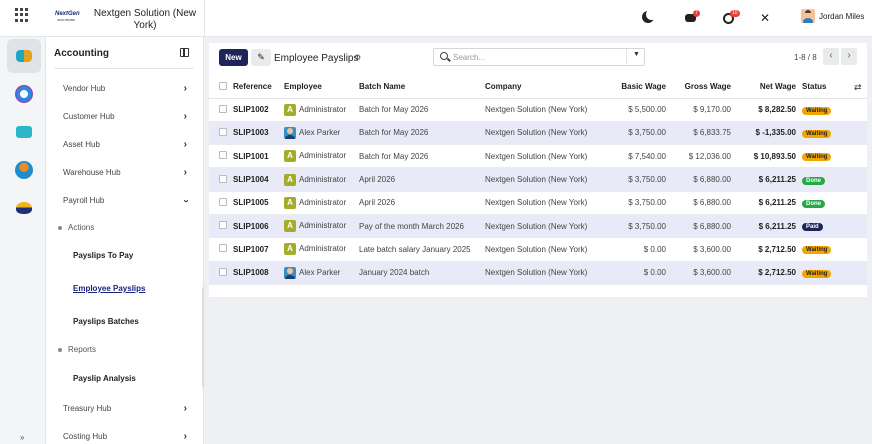  Describe the element at coordinates (125, 89) in the screenshot. I see `sidebar-item-vendor-hub: Vendor Hub ›` at that location.